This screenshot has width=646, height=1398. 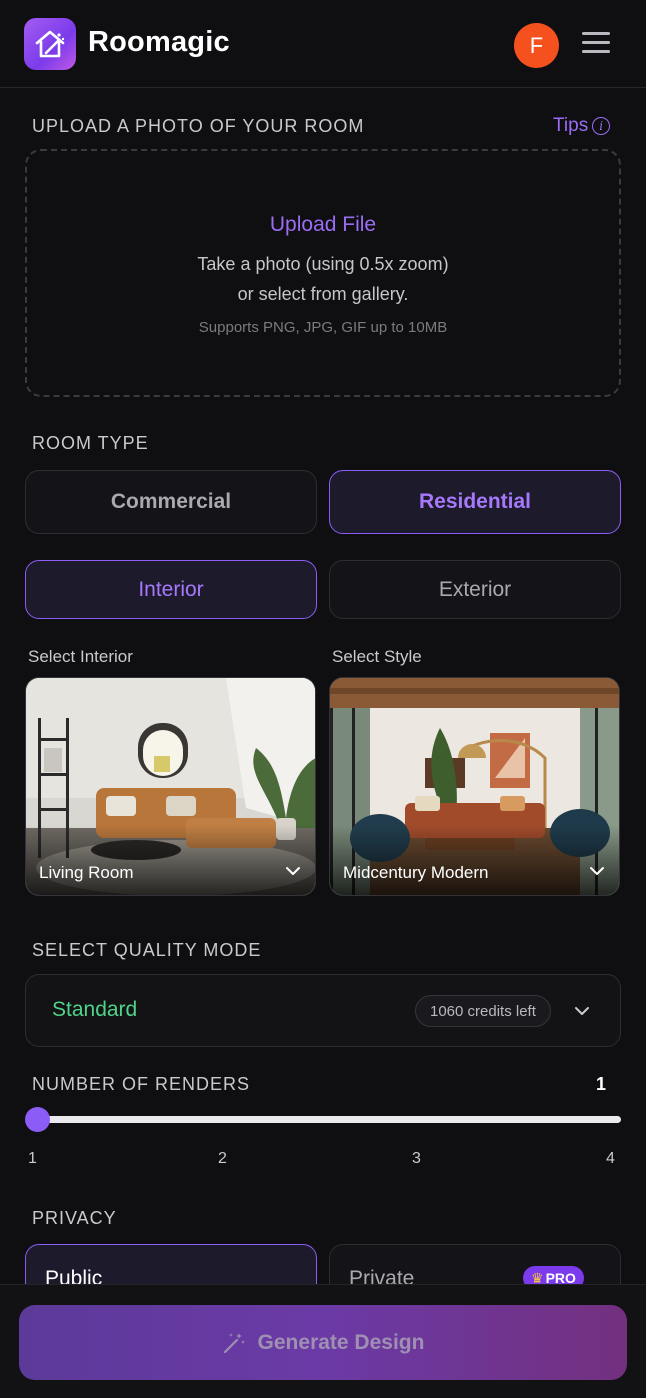 I want to click on info-icon: i, so click(x=601, y=126).